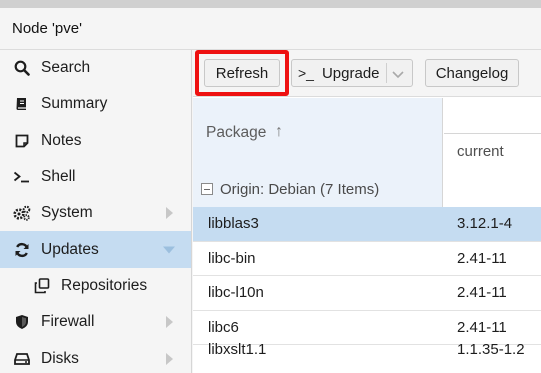 Image resolution: width=541 pixels, height=373 pixels. I want to click on copy-icon, so click(42, 286).